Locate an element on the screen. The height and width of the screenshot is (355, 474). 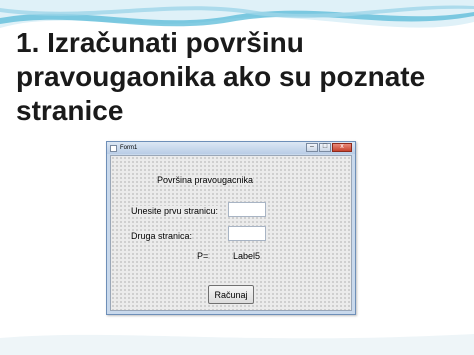
minimize-button: – is located at coordinates (312, 147).